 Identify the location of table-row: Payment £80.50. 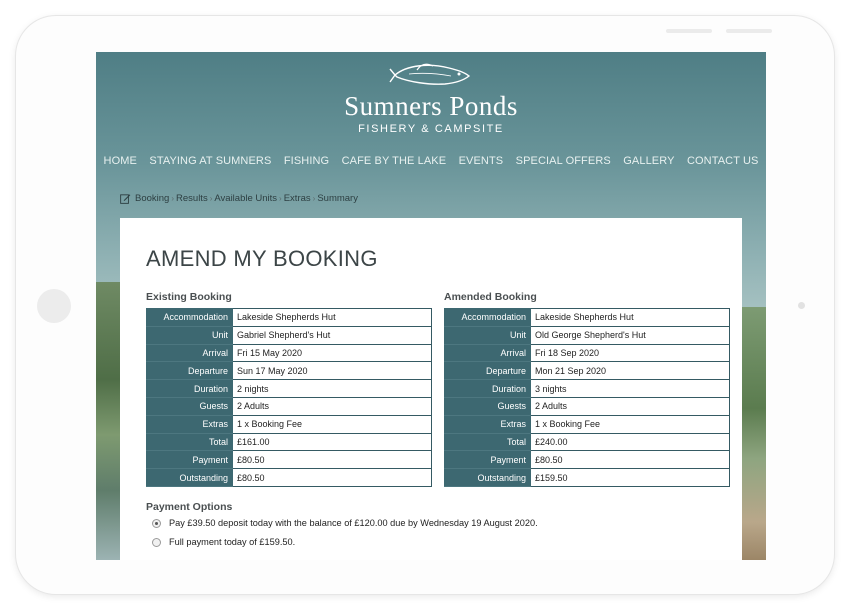
(289, 460).